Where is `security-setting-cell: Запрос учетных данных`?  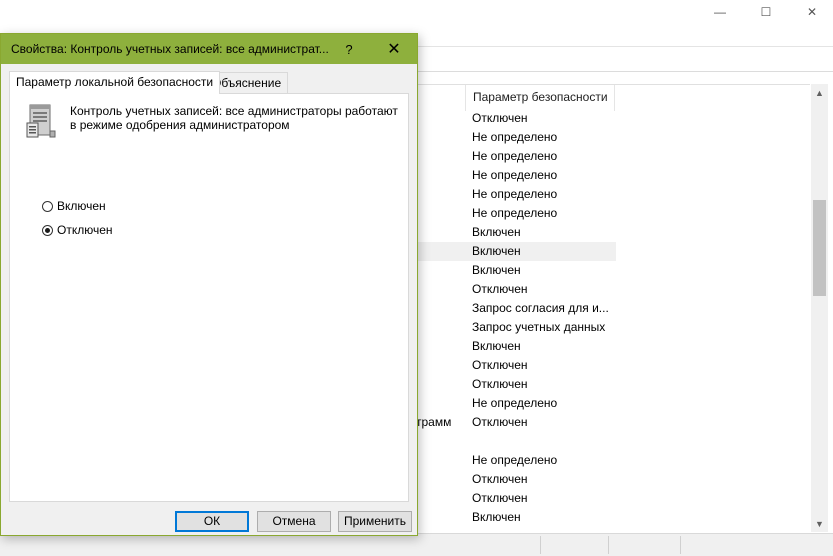
security-setting-cell: Запрос учетных данных is located at coordinates (539, 327).